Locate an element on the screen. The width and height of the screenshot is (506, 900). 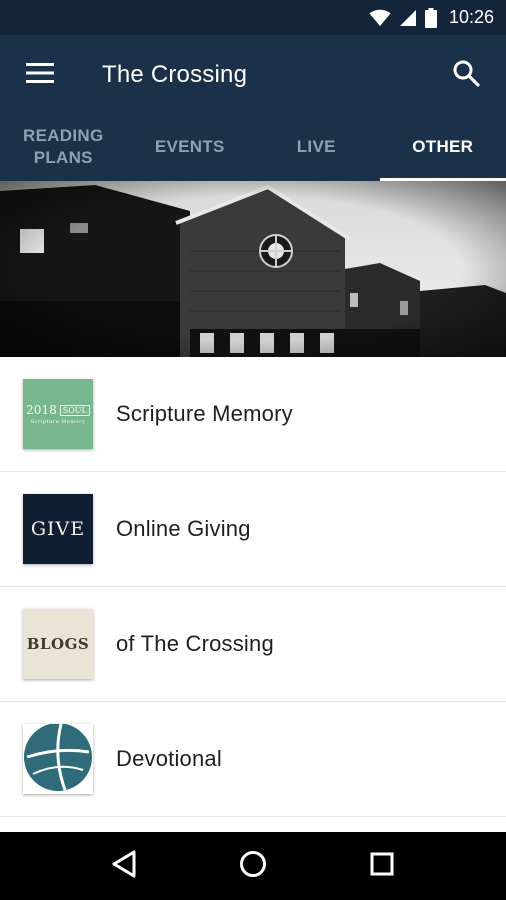
menu-button is located at coordinates (40, 75).